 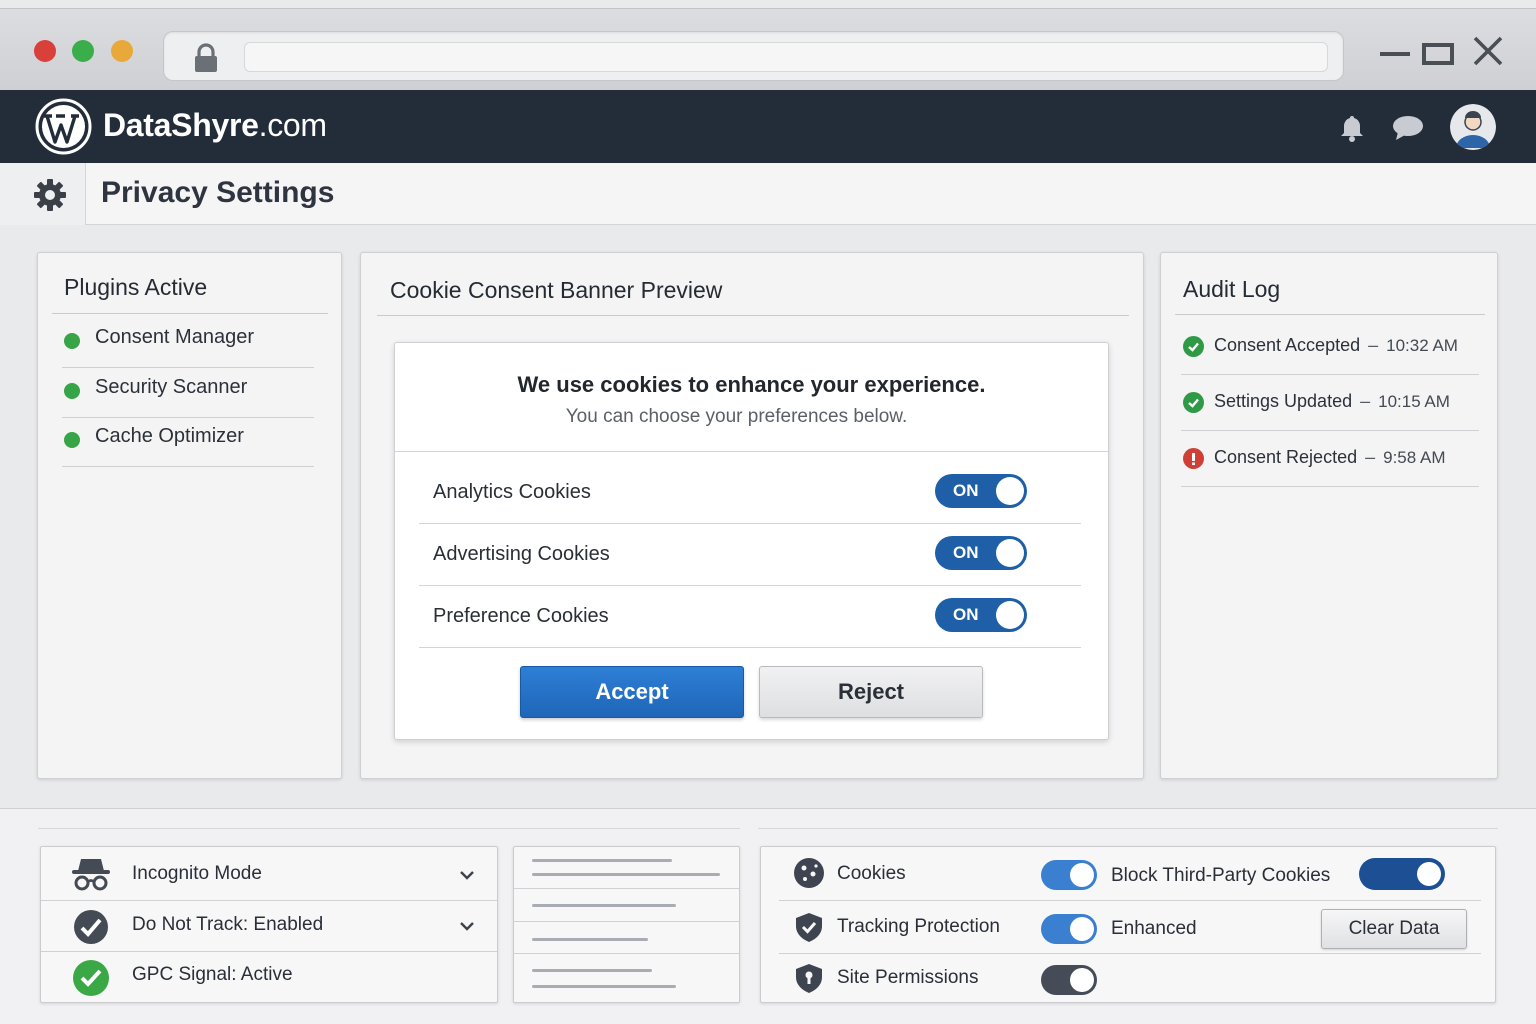 I want to click on check-circle-icon, so click(x=1193, y=402).